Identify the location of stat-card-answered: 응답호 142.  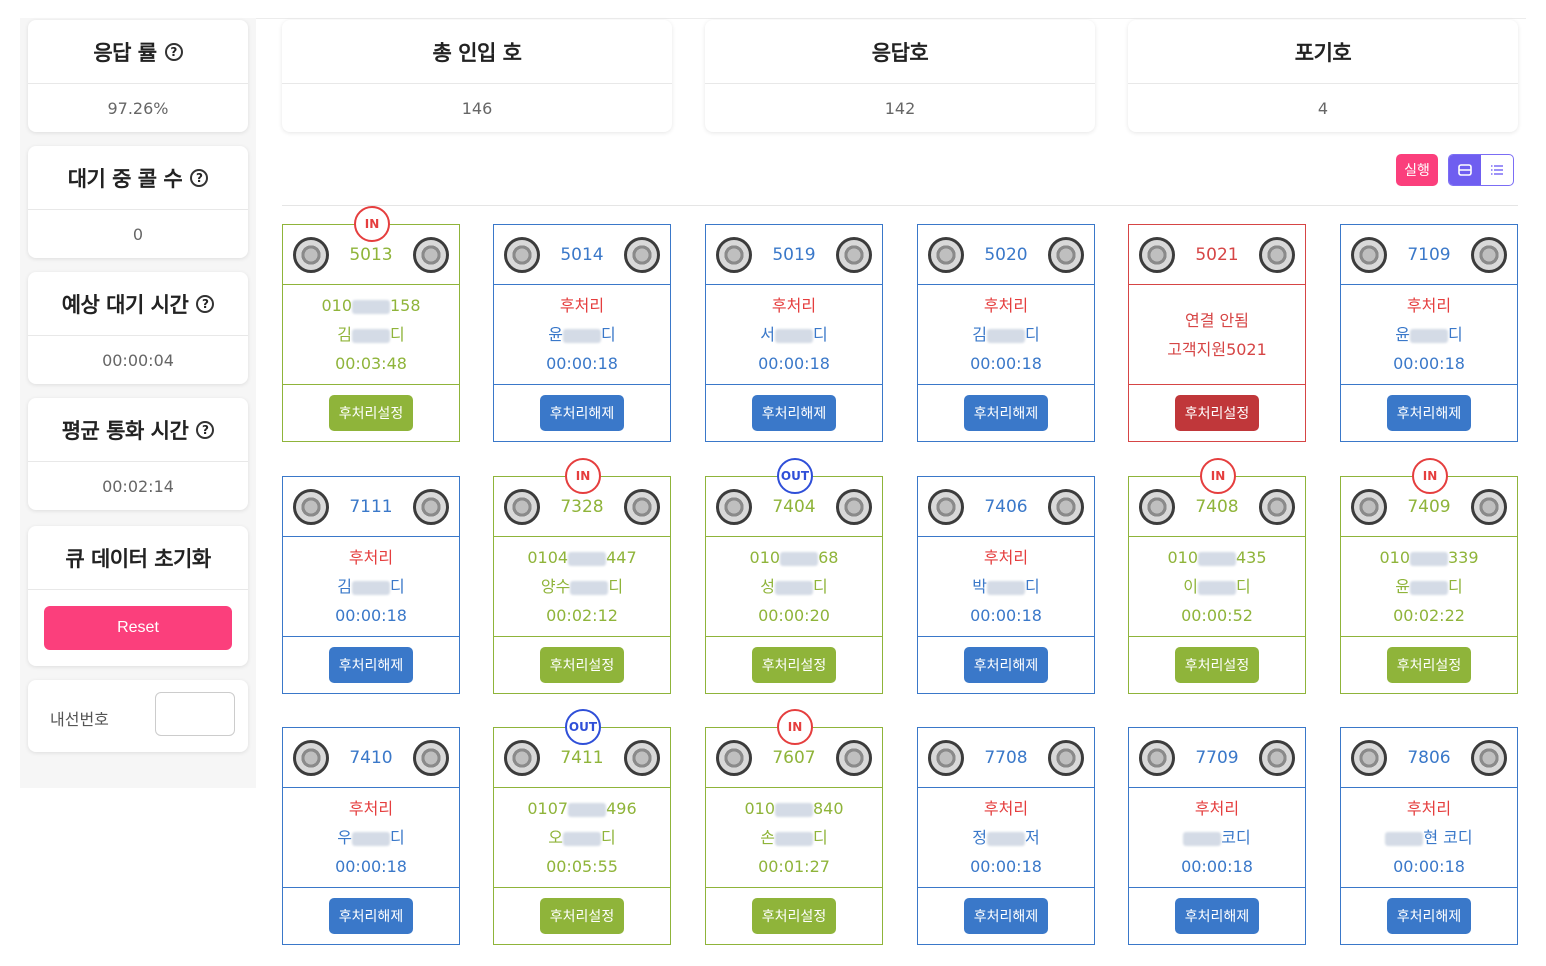
(900, 76).